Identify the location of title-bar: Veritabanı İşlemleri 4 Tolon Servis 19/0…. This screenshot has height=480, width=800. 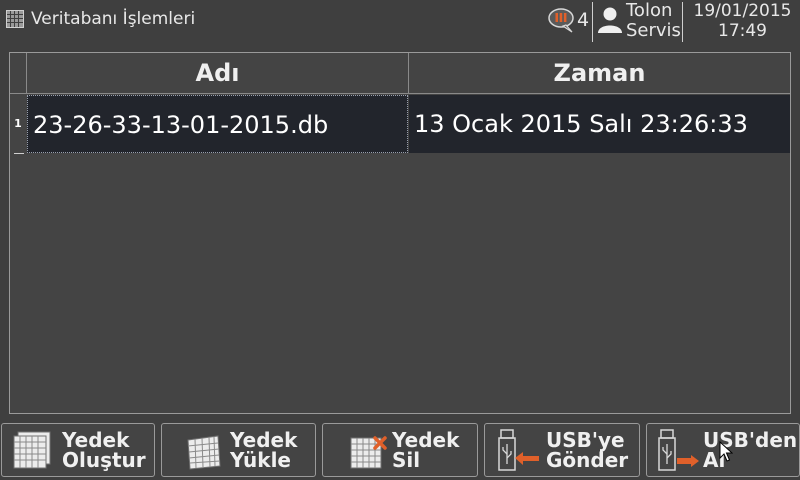
(400, 22).